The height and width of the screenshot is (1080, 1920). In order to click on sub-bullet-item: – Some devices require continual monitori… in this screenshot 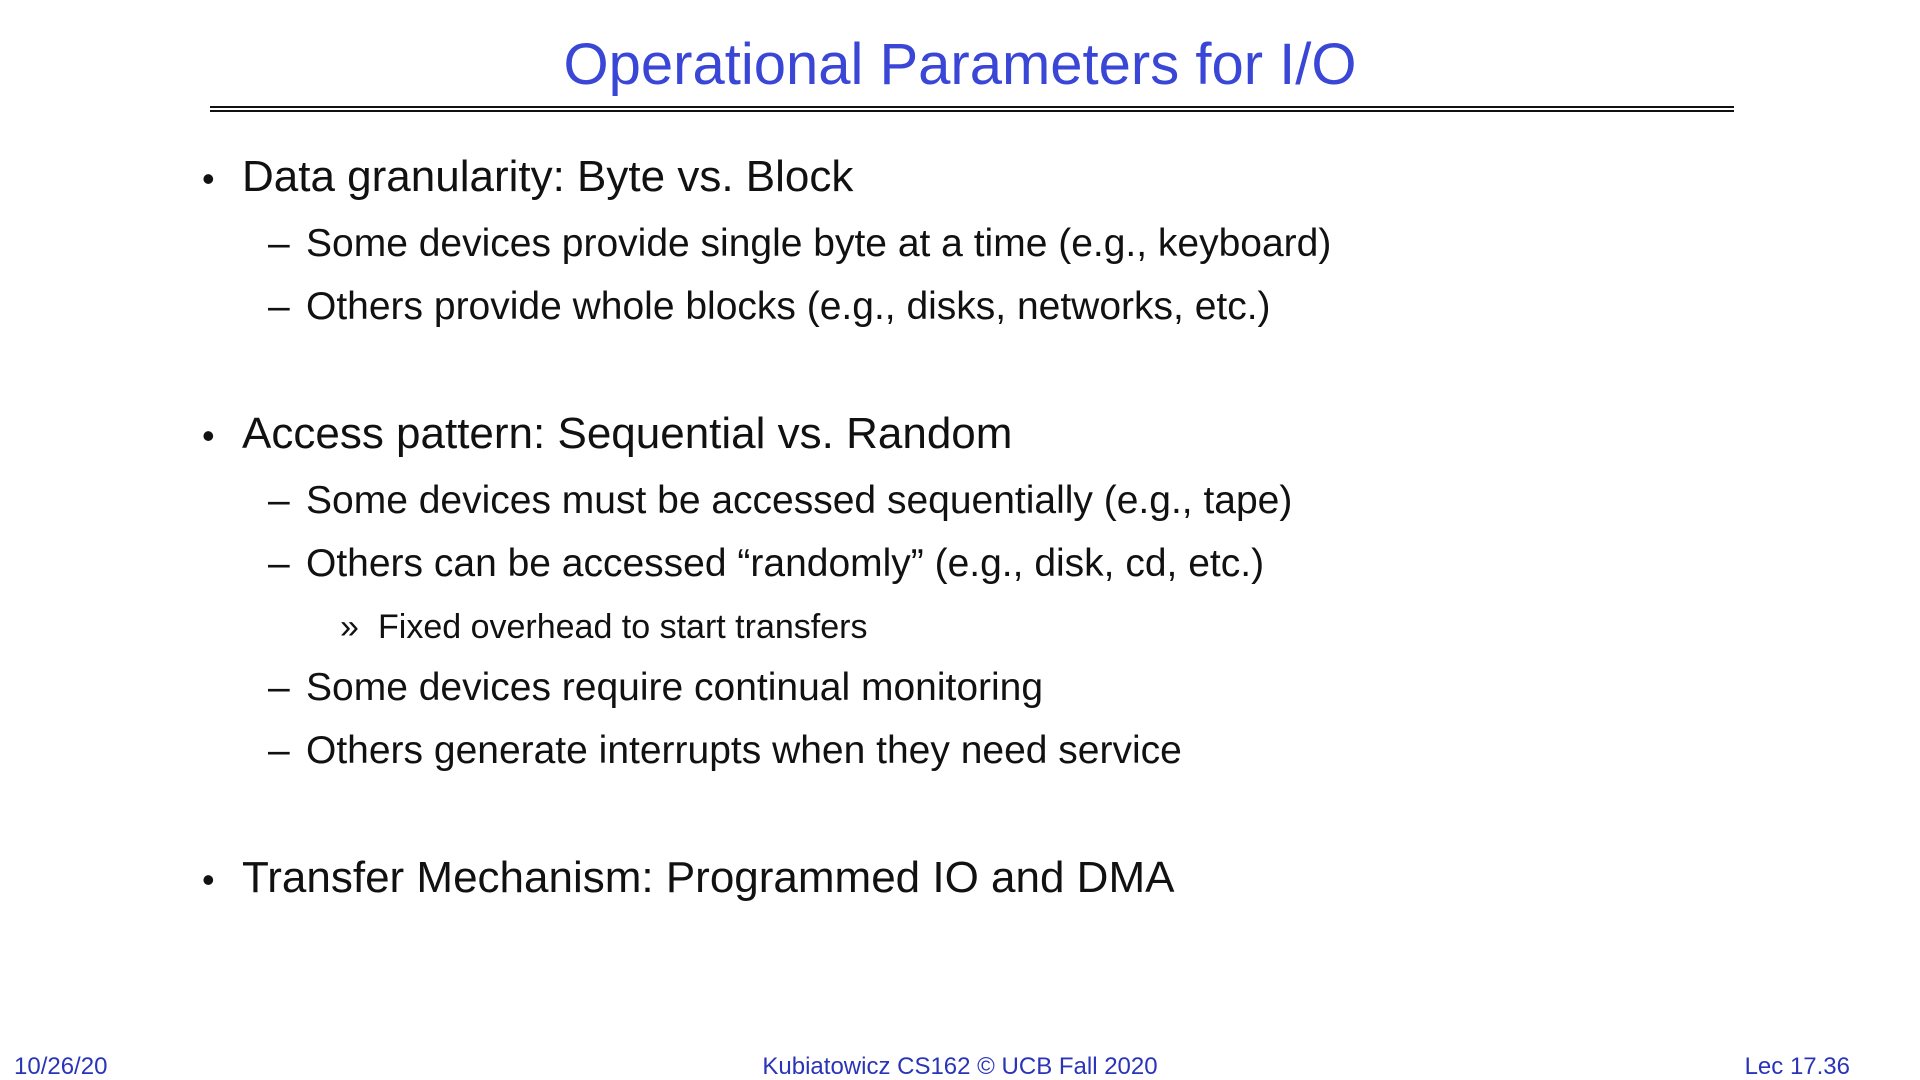, I will do `click(655, 688)`.